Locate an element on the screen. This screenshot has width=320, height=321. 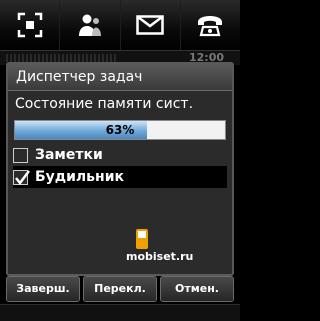
contacts-icon is located at coordinates (89, 25).